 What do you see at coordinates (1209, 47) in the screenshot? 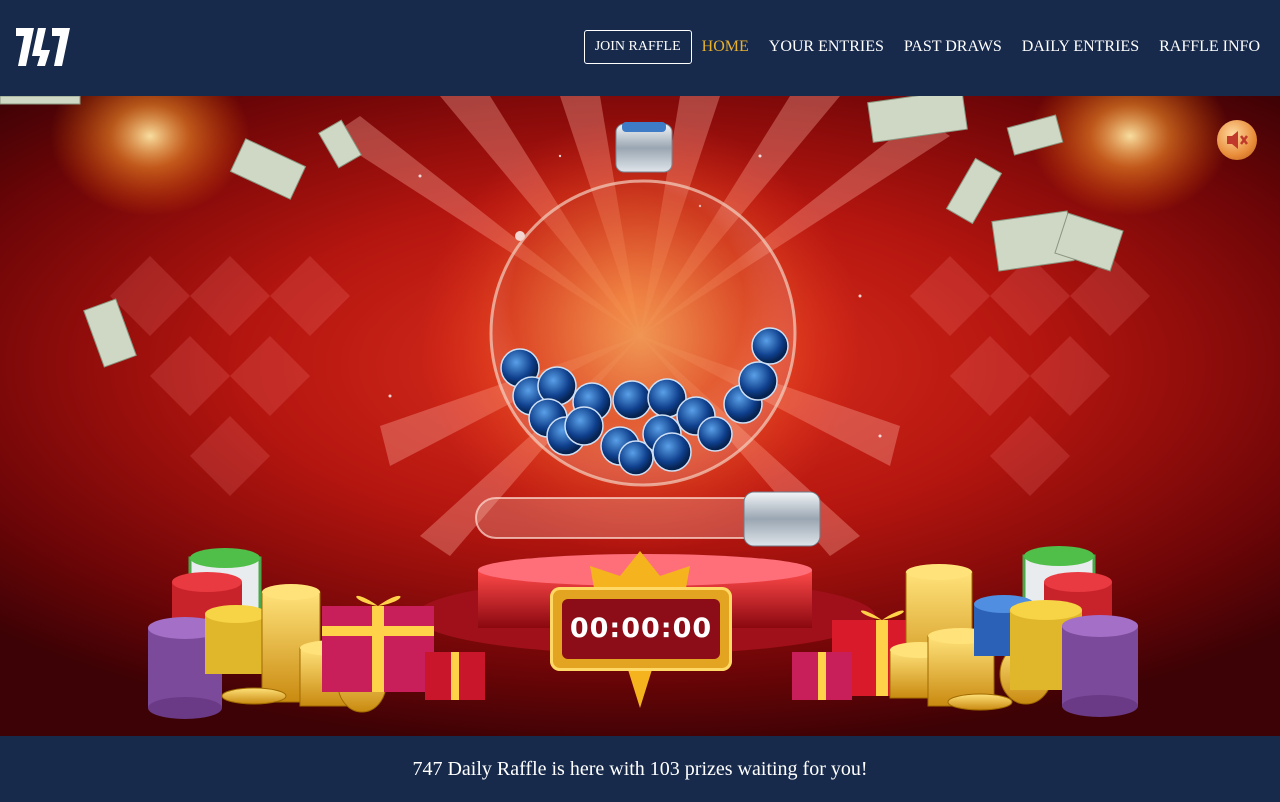
I see `nav-raffle-info: RAFFLE INFO` at bounding box center [1209, 47].